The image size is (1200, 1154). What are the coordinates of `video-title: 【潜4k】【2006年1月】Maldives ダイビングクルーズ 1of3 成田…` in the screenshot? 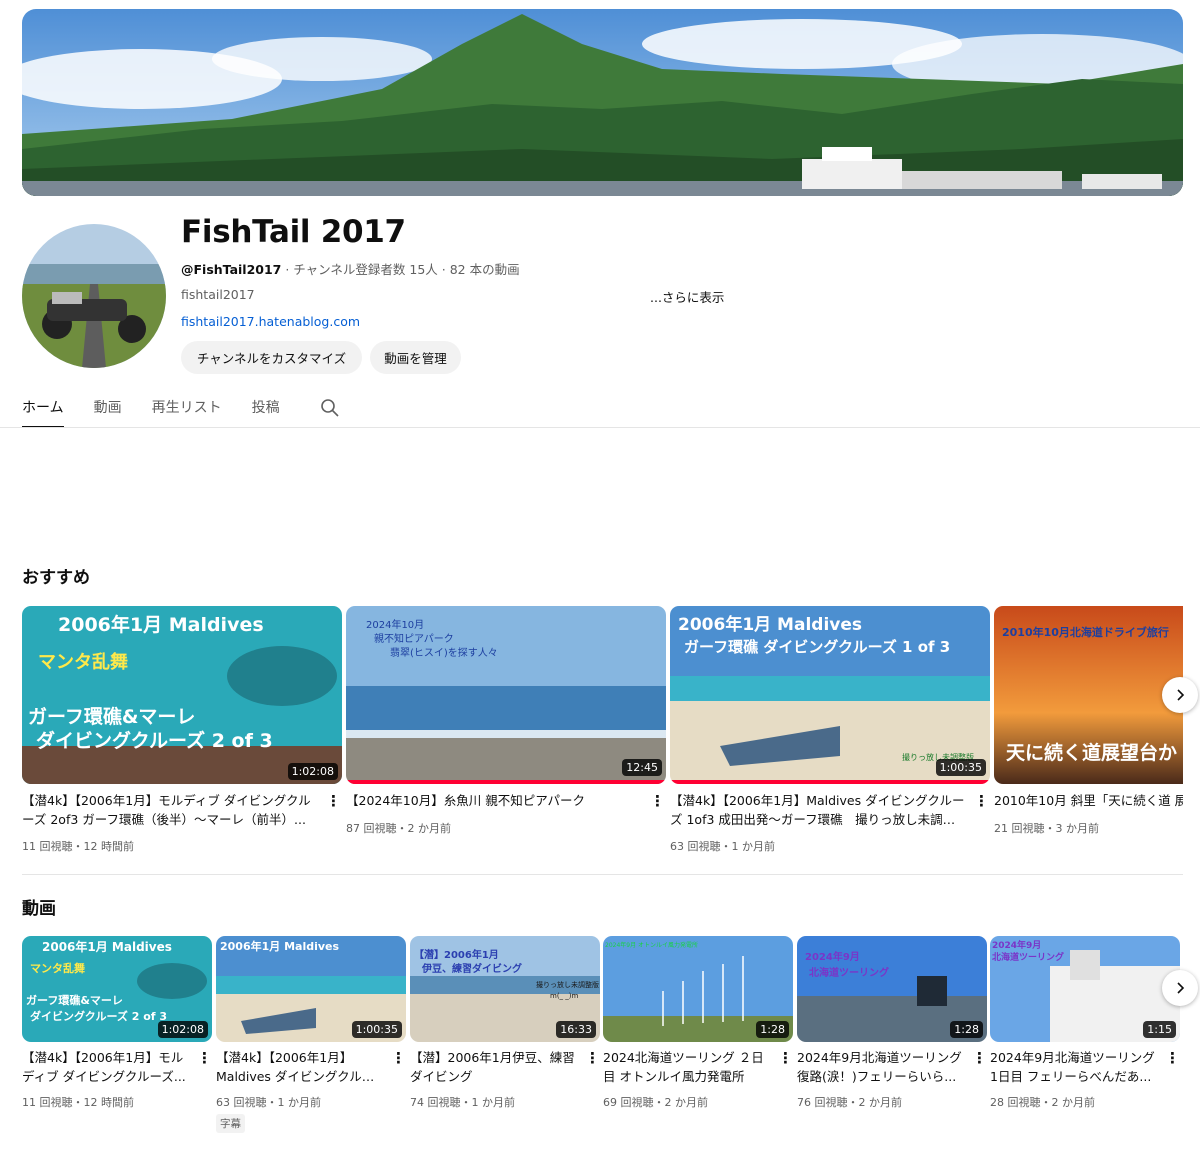 It's located at (818, 810).